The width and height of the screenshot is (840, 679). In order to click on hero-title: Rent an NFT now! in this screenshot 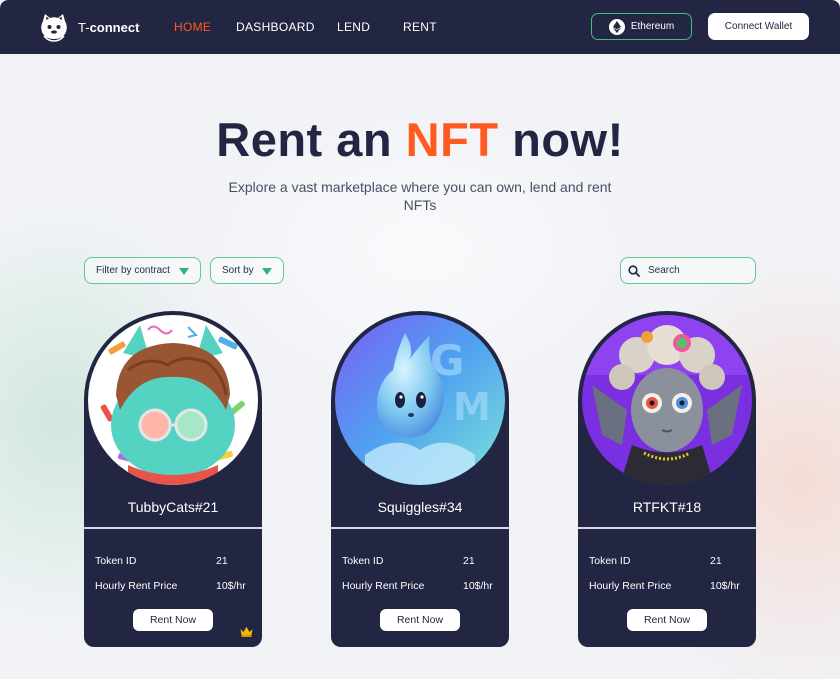, I will do `click(420, 139)`.